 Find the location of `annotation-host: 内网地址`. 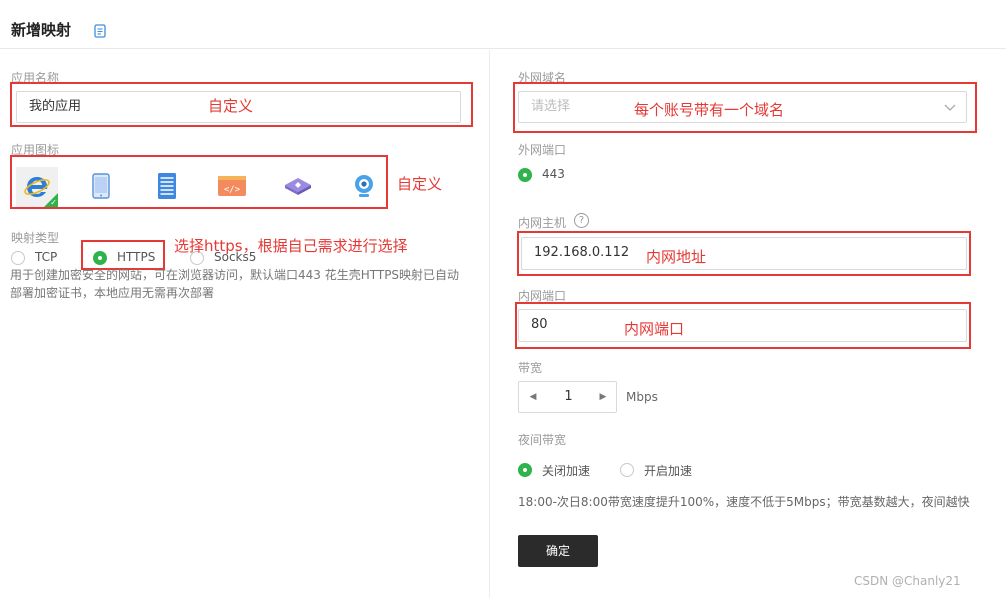

annotation-host: 内网地址 is located at coordinates (676, 257).